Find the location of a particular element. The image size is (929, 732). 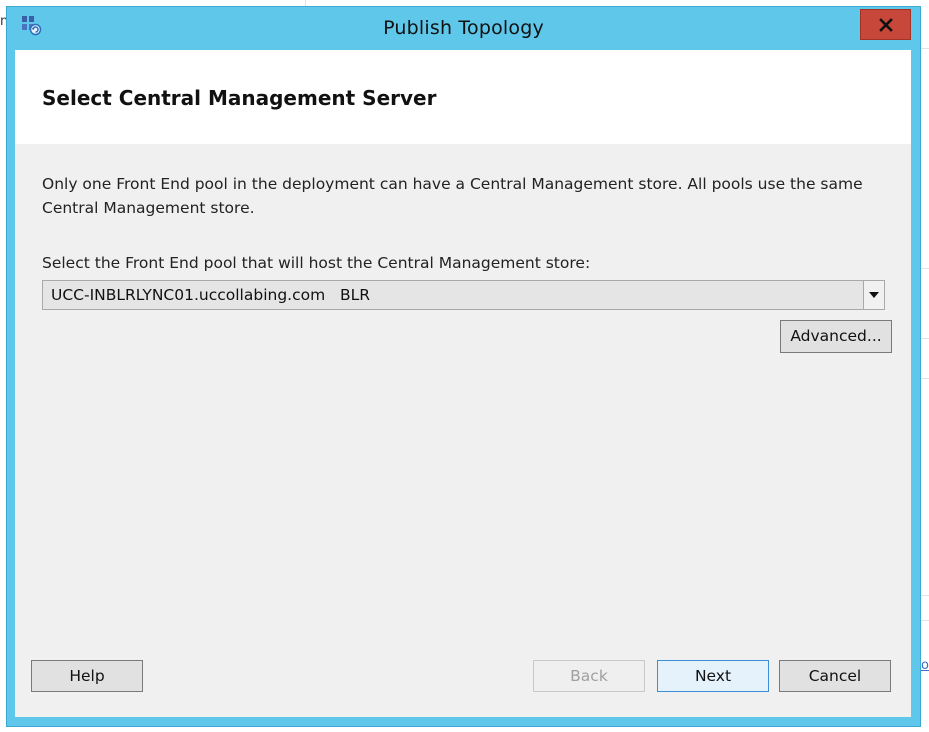

front-end-pool-dropdown: UCC-INBLRLYNC01.uccollabing.com BLR is located at coordinates (463, 295).